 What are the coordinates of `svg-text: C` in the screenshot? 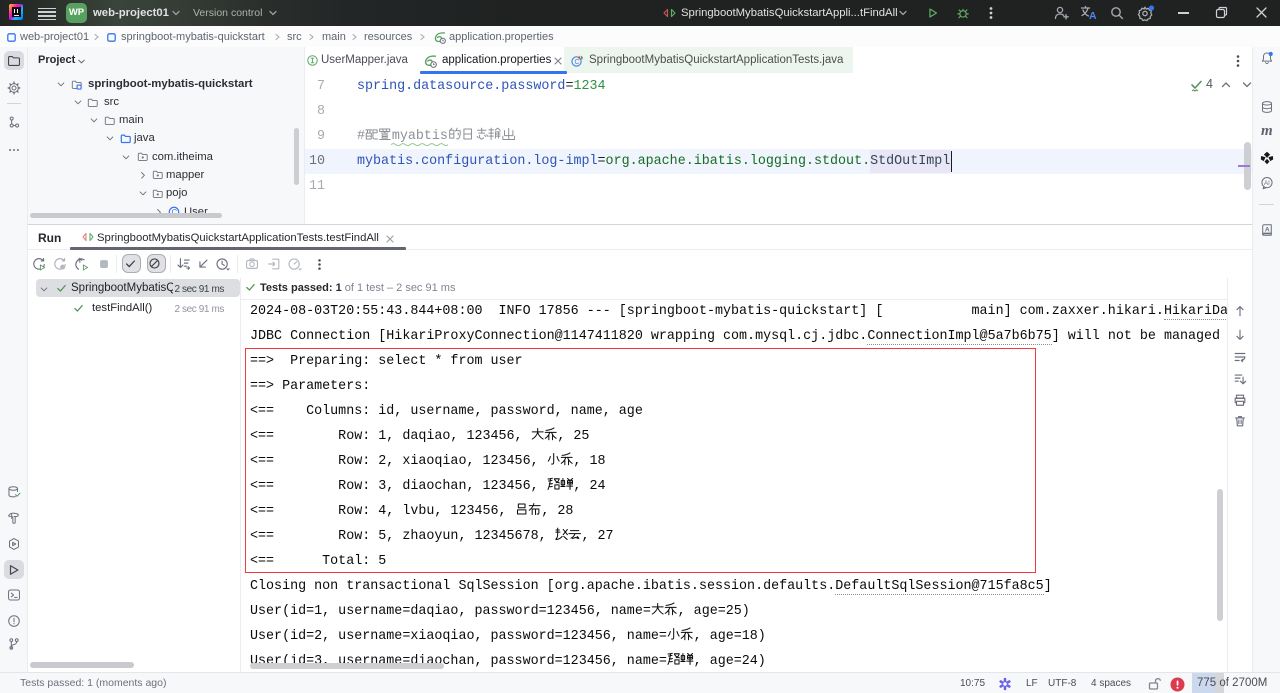 It's located at (577, 62).